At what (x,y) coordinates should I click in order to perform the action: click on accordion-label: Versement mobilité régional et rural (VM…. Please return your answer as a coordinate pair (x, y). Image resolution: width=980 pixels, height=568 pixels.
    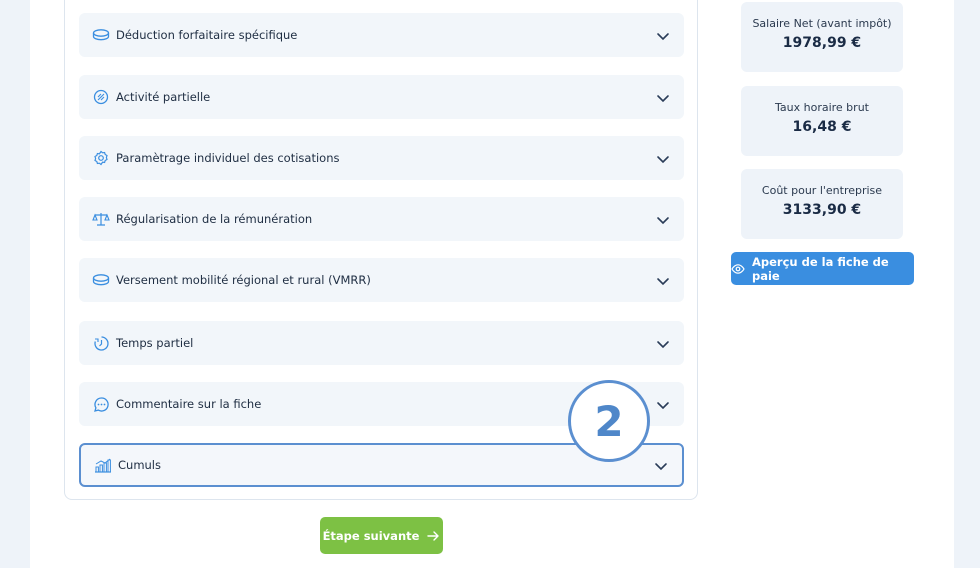
    Looking at the image, I should click on (243, 280).